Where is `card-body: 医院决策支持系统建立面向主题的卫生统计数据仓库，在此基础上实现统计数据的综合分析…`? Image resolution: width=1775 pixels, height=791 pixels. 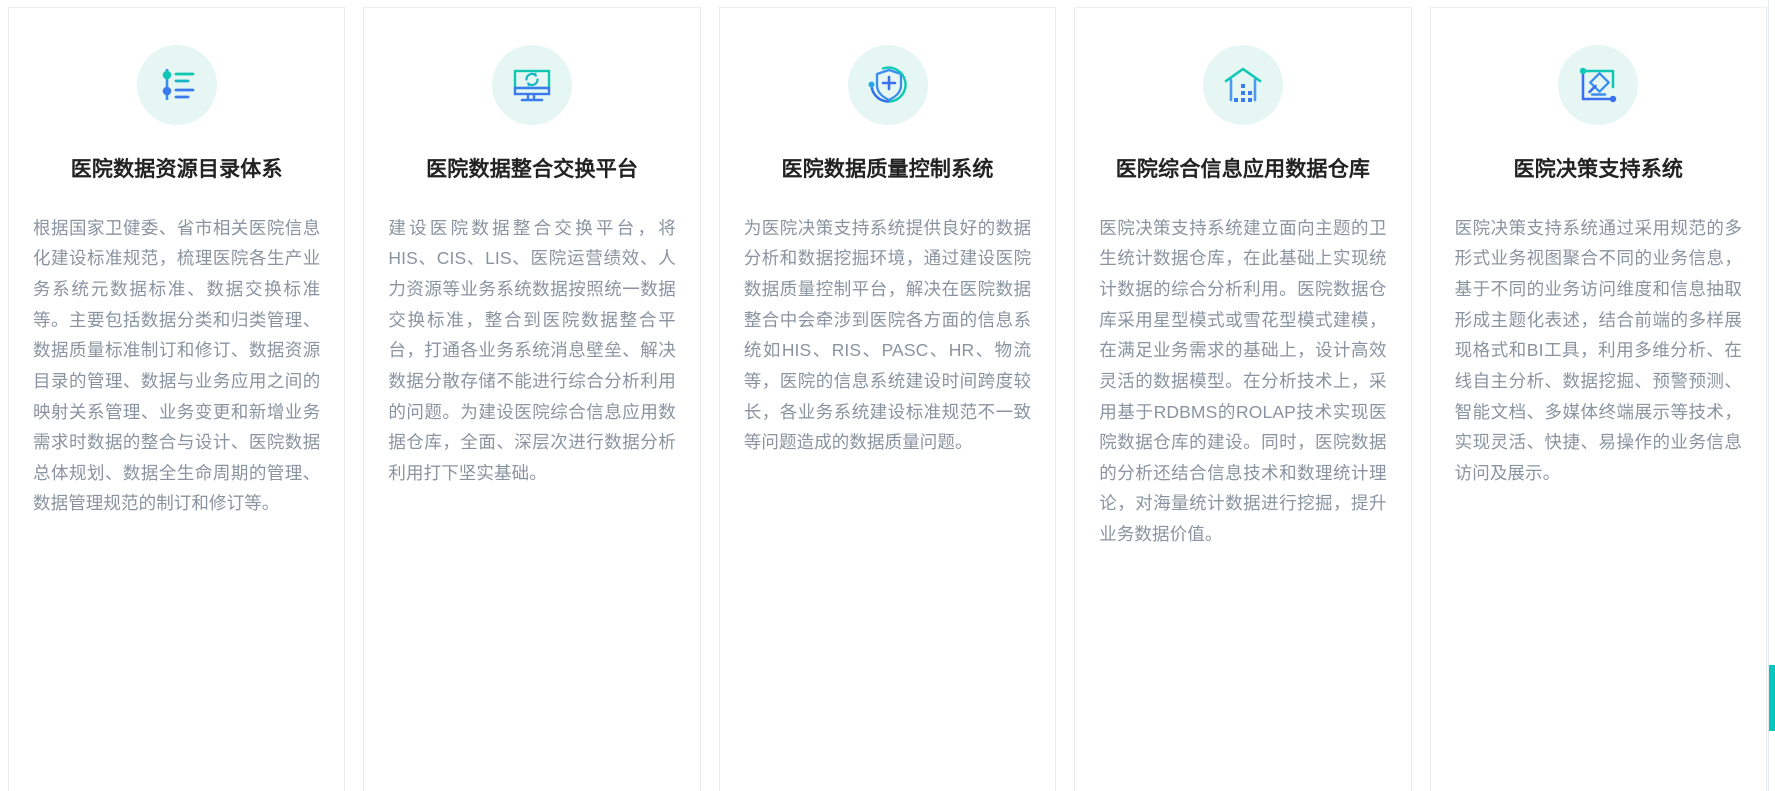 card-body: 医院决策支持系统建立面向主题的卫生统计数据仓库，在此基础上实现统计数据的综合分析… is located at coordinates (1243, 381).